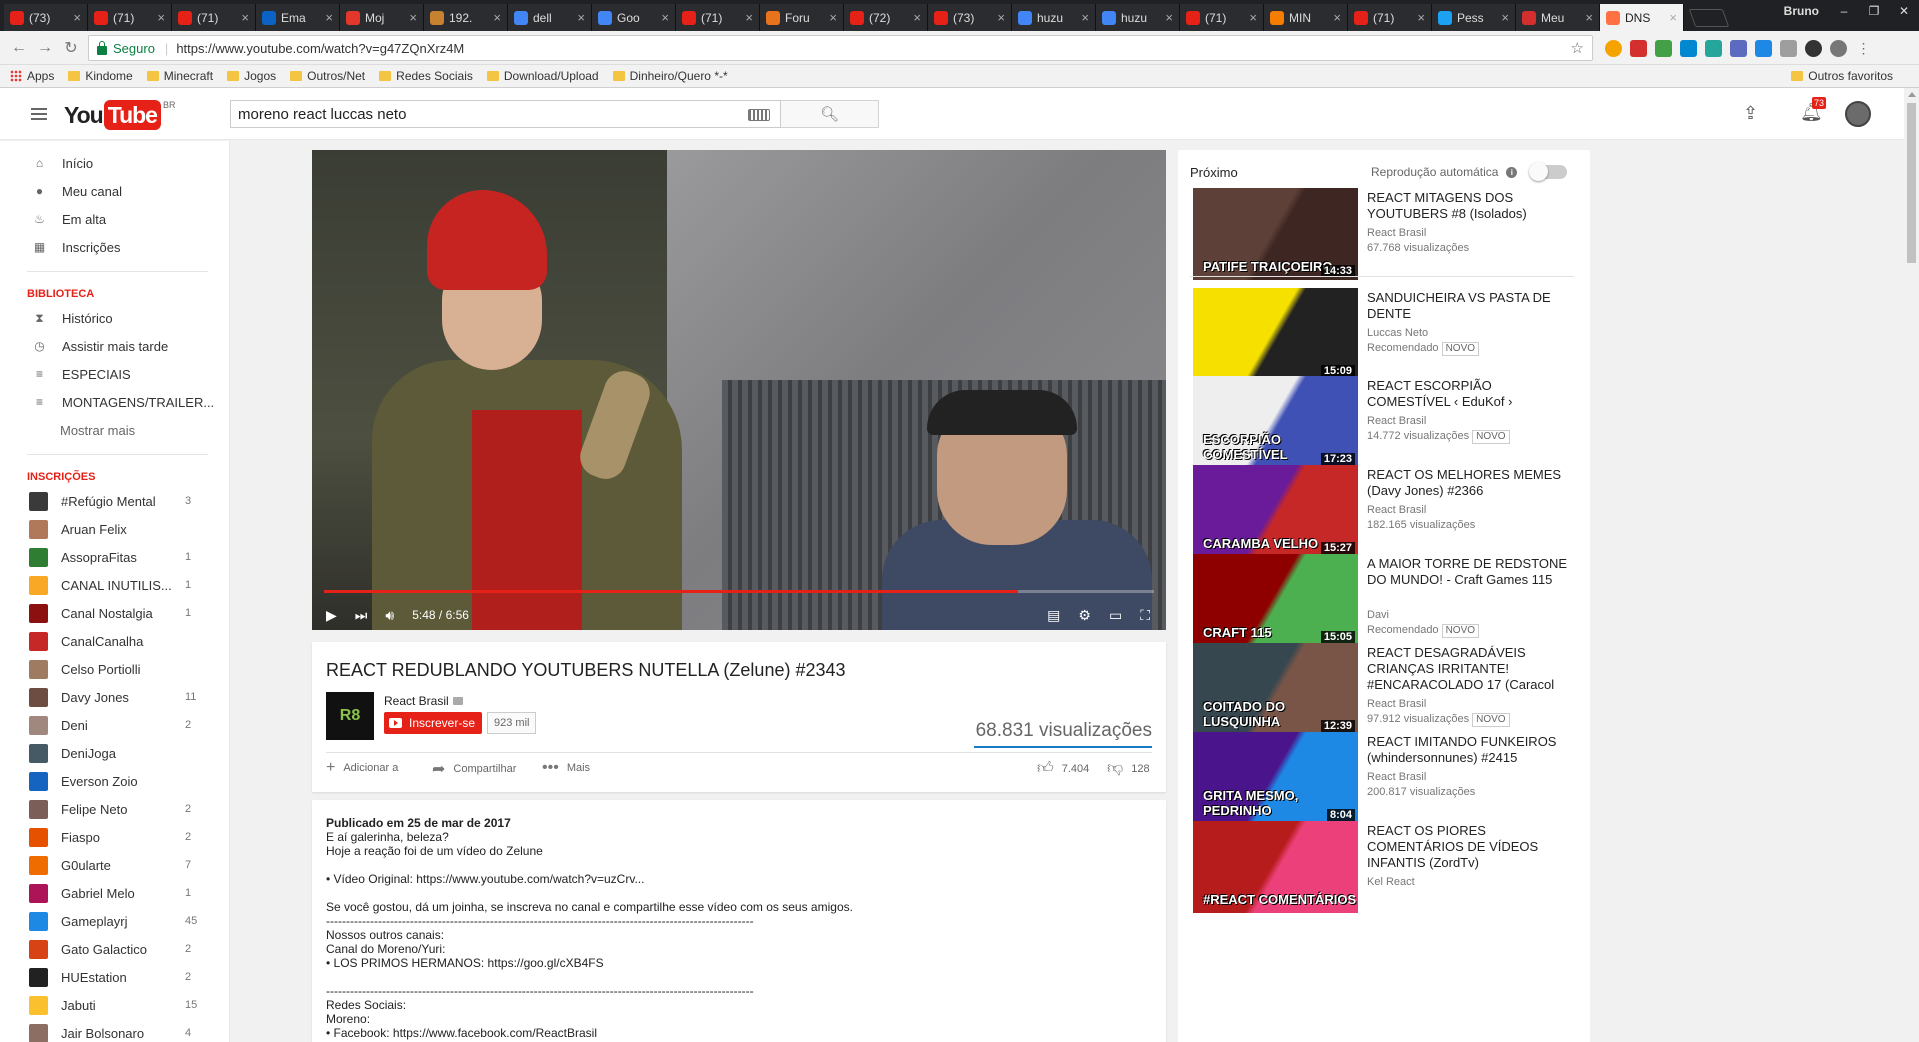  Describe the element at coordinates (114, 977) in the screenshot. I see `subscription-item: HUEstation 2` at that location.